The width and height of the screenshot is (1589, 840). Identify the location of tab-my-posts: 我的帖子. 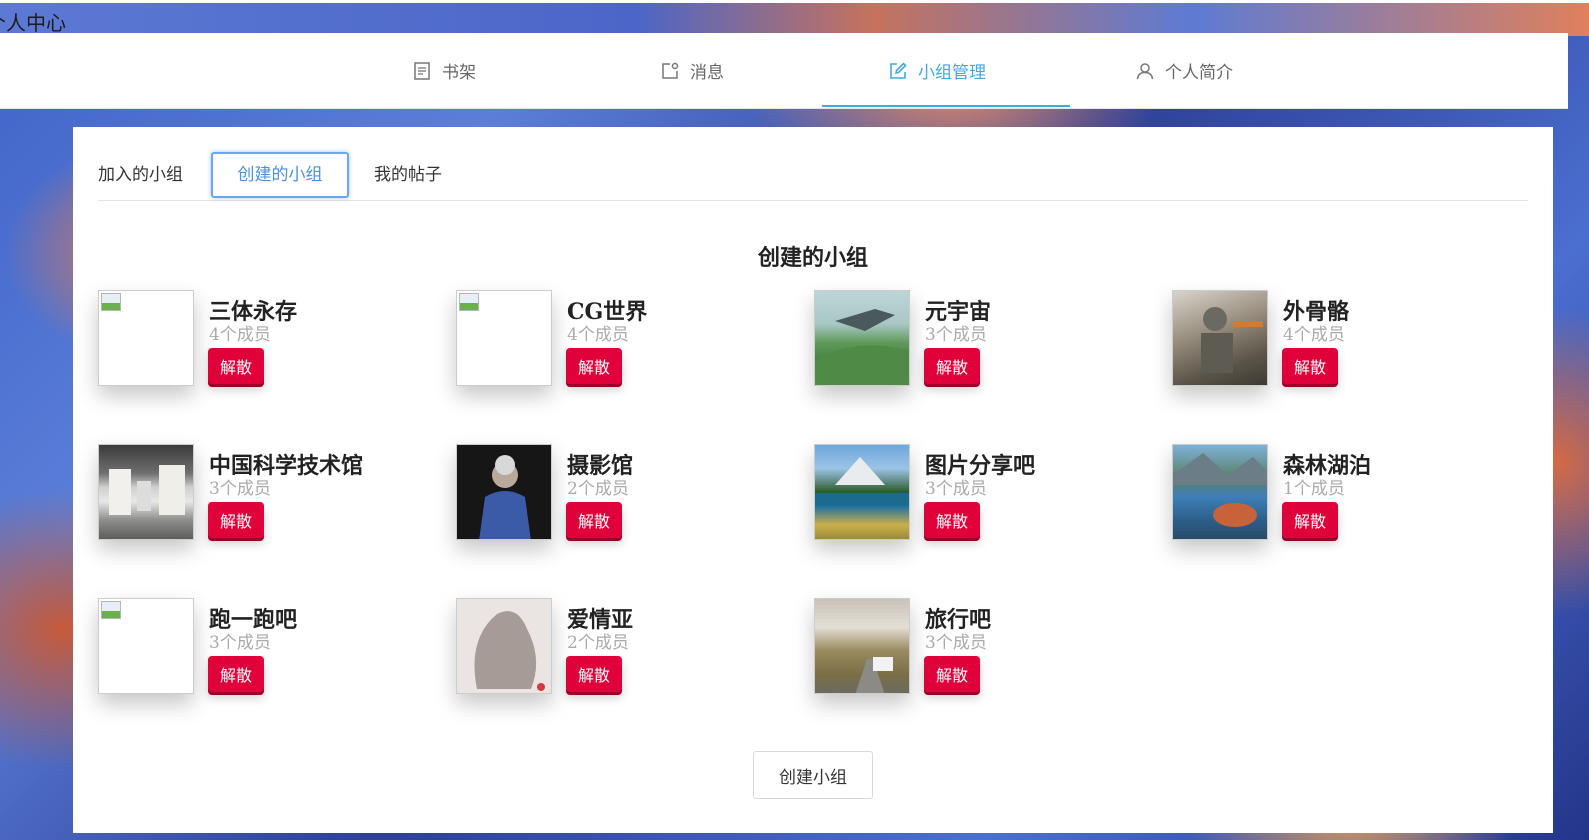
(414, 175).